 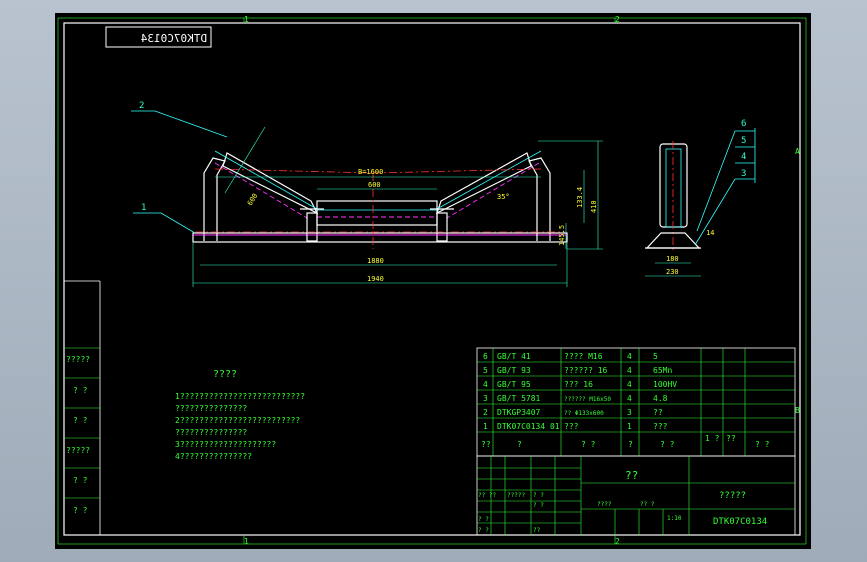 I want to click on tb-label-4: ? ?, so click(x=483, y=519).